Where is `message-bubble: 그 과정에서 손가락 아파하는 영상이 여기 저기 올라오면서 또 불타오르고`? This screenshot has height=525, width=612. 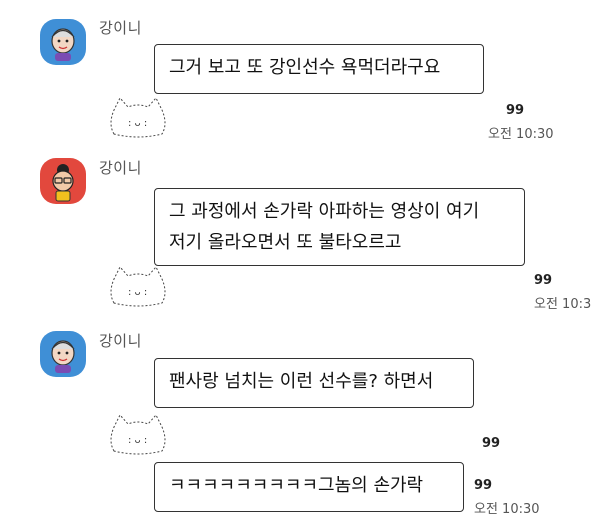 message-bubble: 그 과정에서 손가락 아파하는 영상이 여기 저기 올라오면서 또 불타오르고 is located at coordinates (339, 227).